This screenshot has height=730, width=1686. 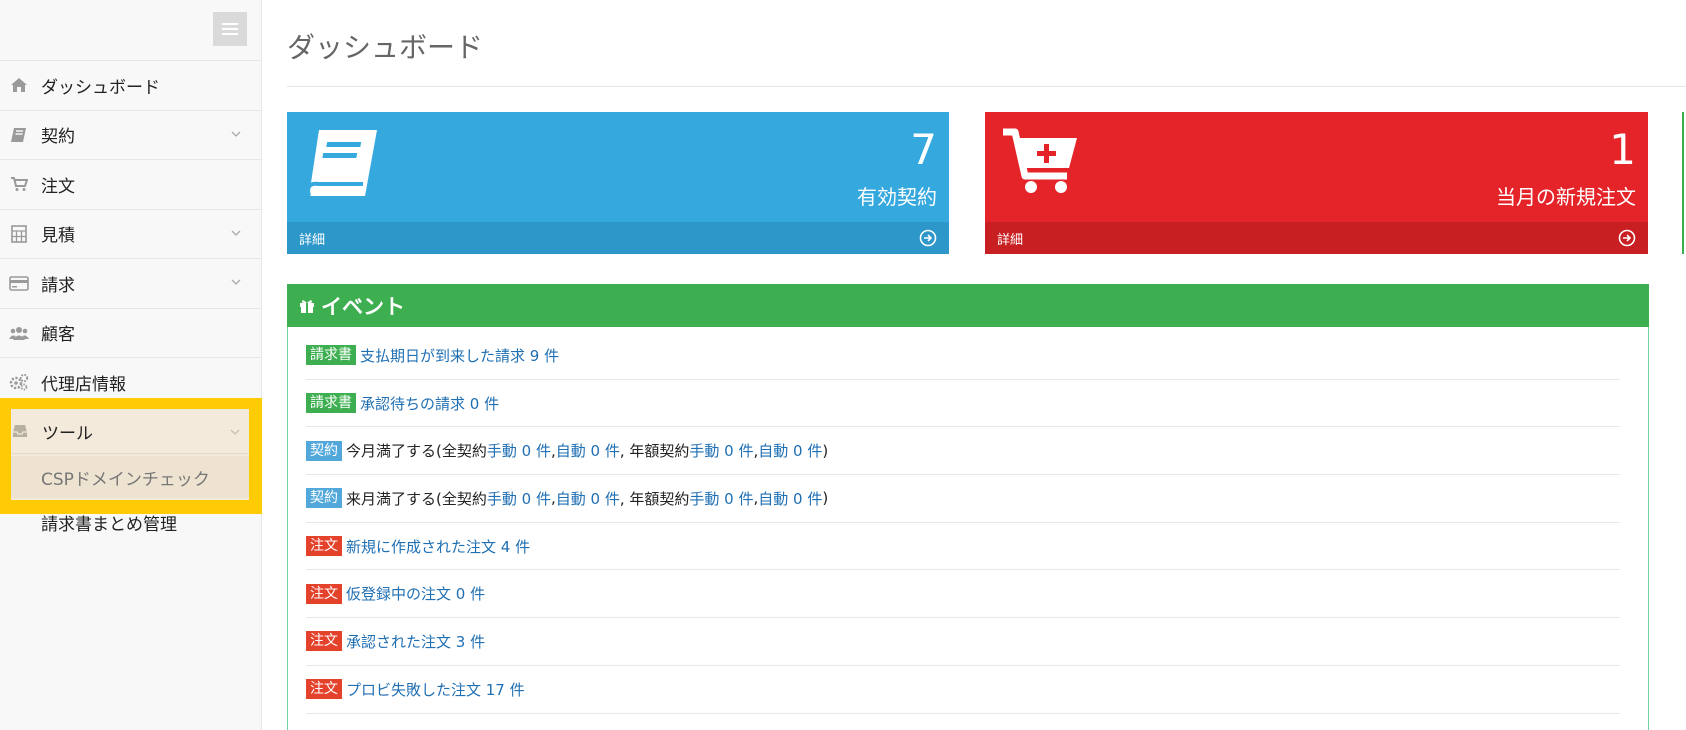 What do you see at coordinates (416, 498) in the screenshot?
I see `event-text: 来月満了する(全契約` at bounding box center [416, 498].